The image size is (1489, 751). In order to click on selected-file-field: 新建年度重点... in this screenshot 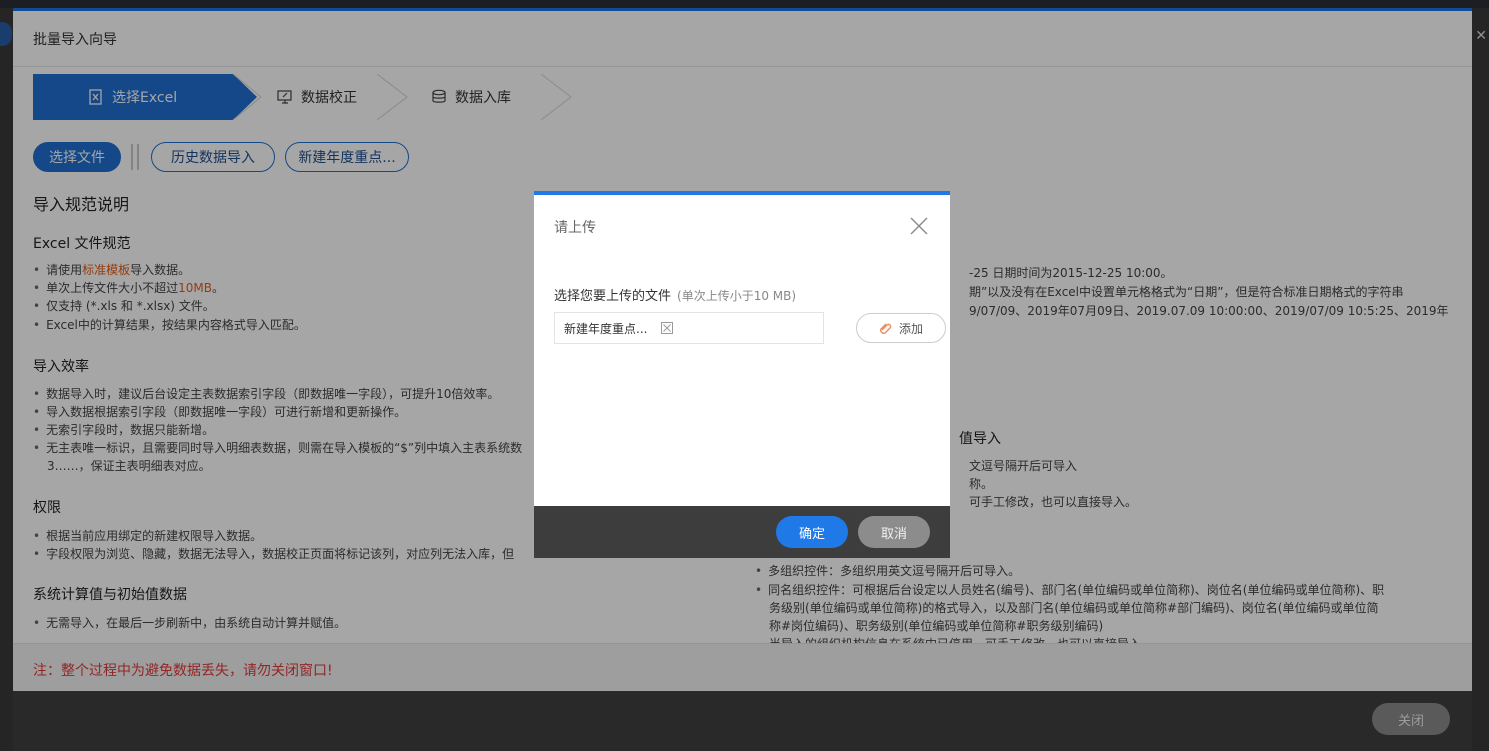, I will do `click(689, 328)`.